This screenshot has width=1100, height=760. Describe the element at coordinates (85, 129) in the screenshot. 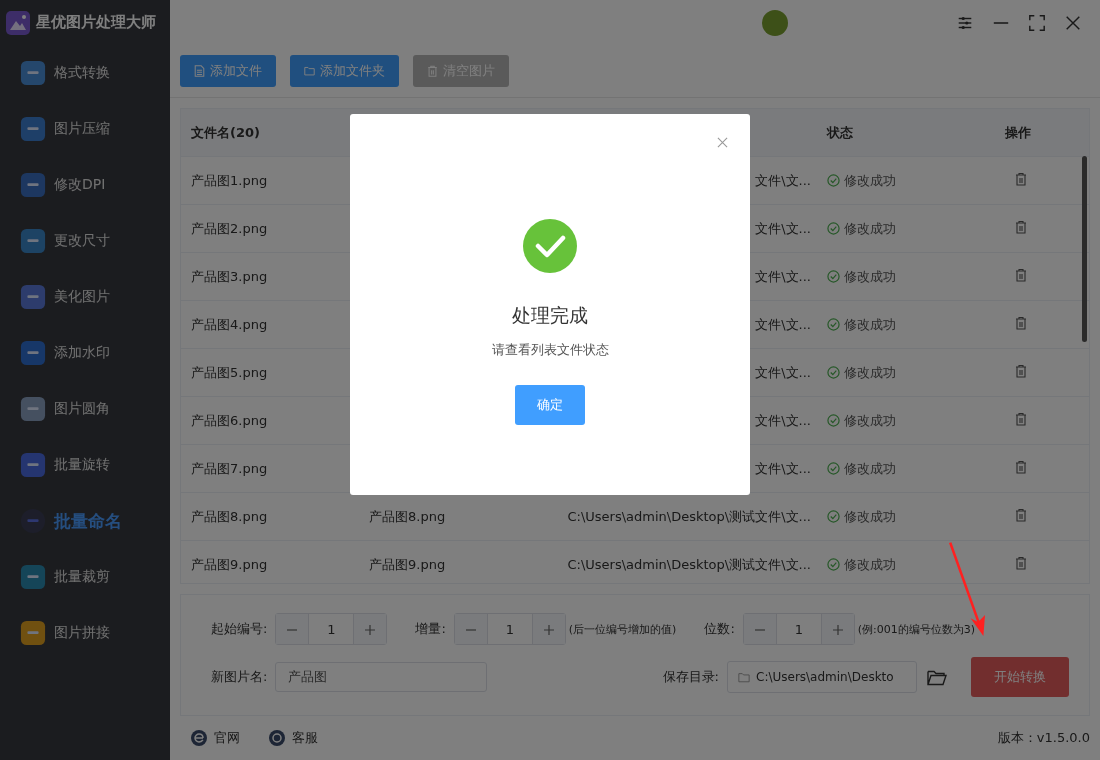

I see `sidebar-item: 图片压缩` at that location.